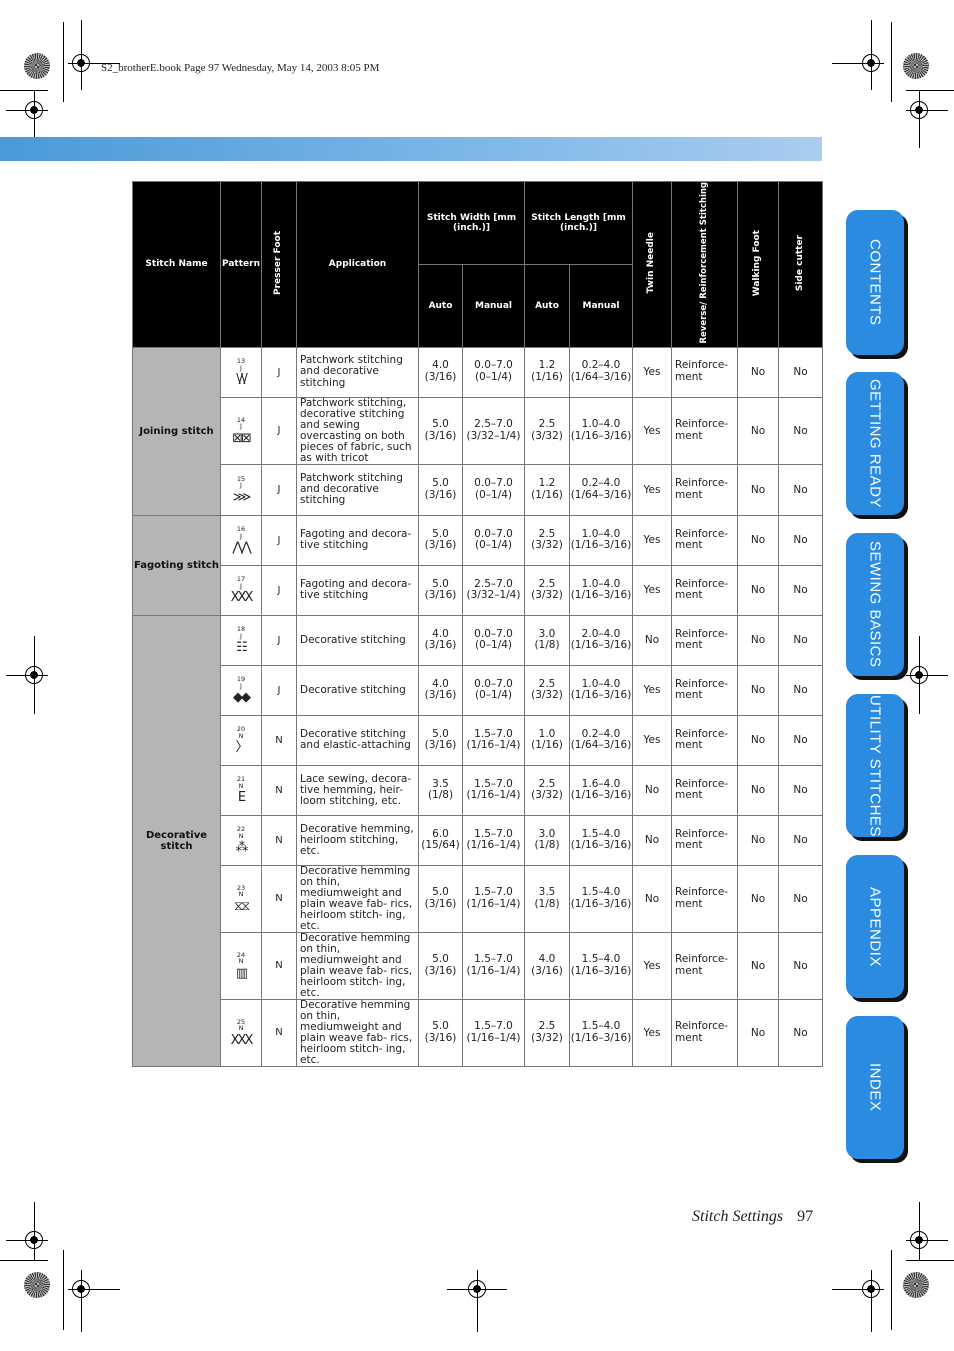 The width and height of the screenshot is (954, 1351). Describe the element at coordinates (601, 790) in the screenshot. I see `length-manual: 1.6–4.0 (1/16–3/16)` at that location.